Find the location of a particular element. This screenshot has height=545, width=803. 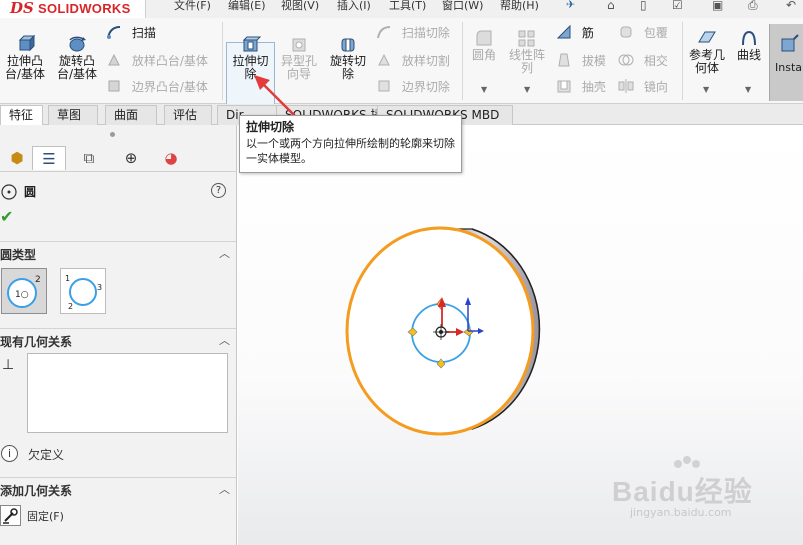

menu-view: 视图(V) is located at coordinates (300, 6).